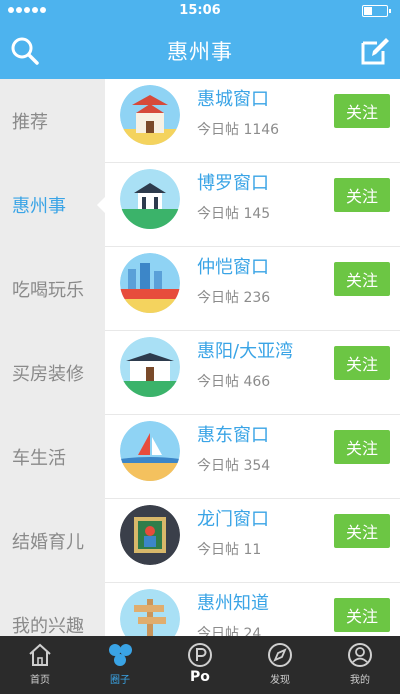  What do you see at coordinates (150, 199) in the screenshot?
I see `pavilion-icon` at bounding box center [150, 199].